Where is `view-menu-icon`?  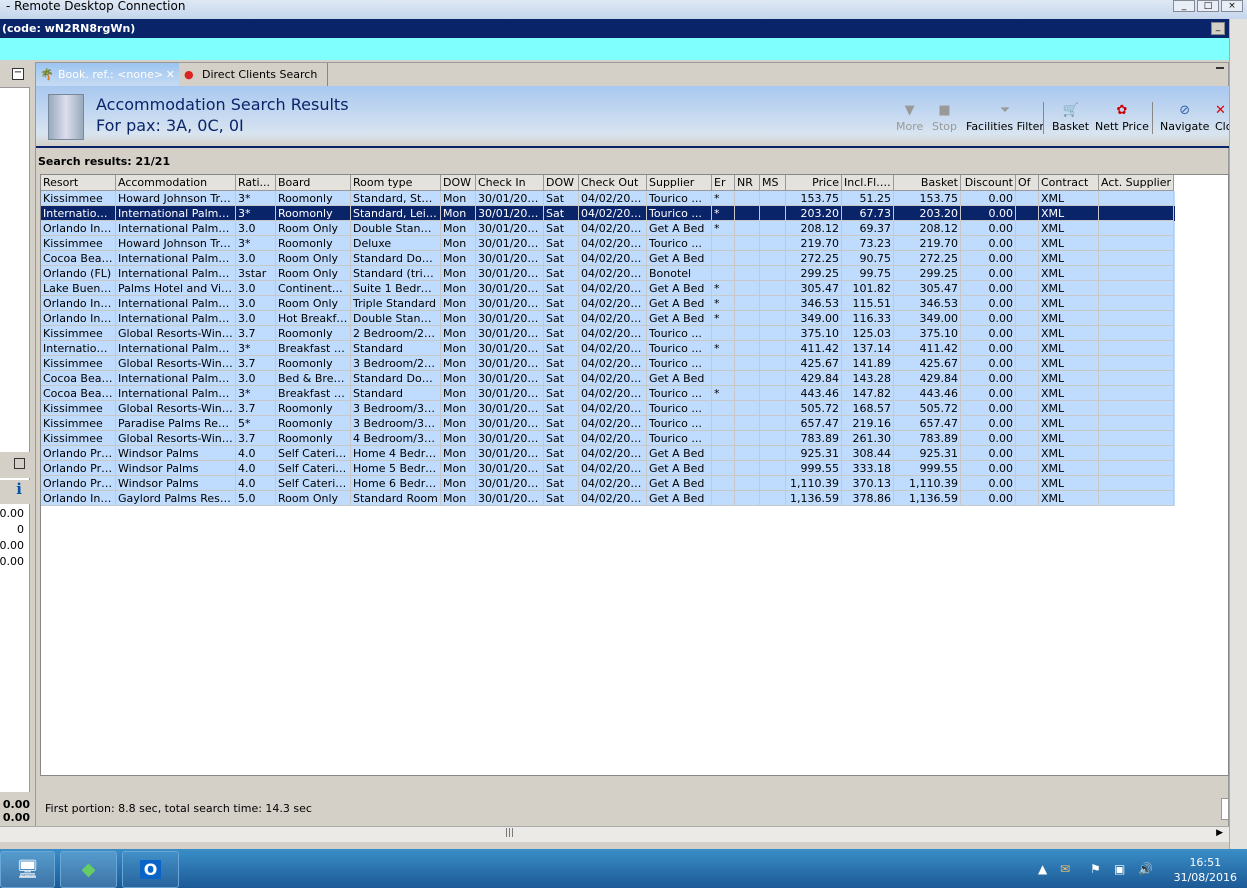
view-menu-icon is located at coordinates (1220, 68).